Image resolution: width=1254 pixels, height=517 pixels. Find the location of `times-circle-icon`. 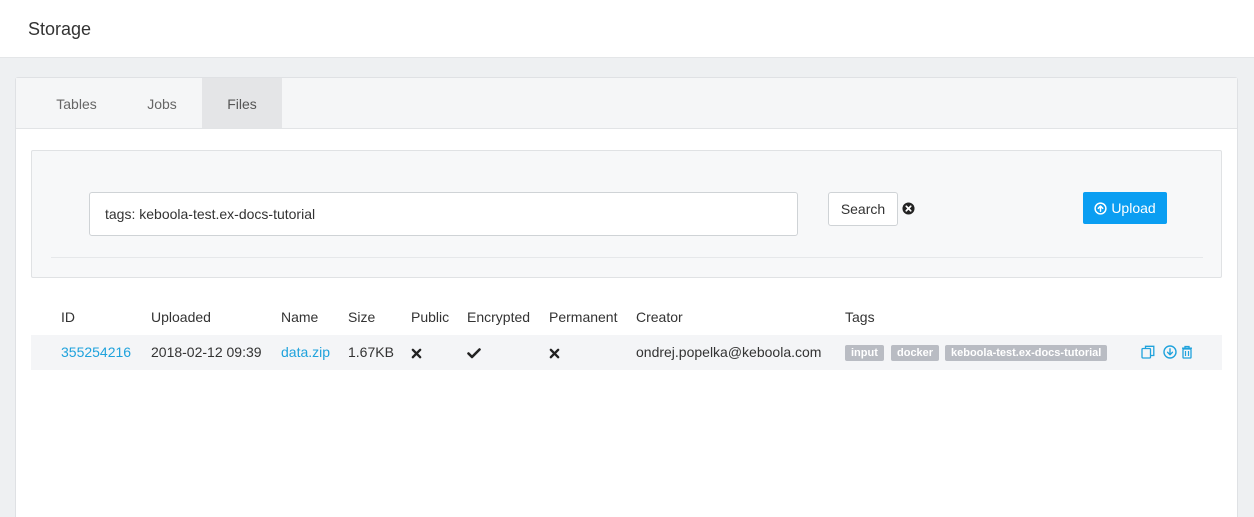

times-circle-icon is located at coordinates (908, 208).